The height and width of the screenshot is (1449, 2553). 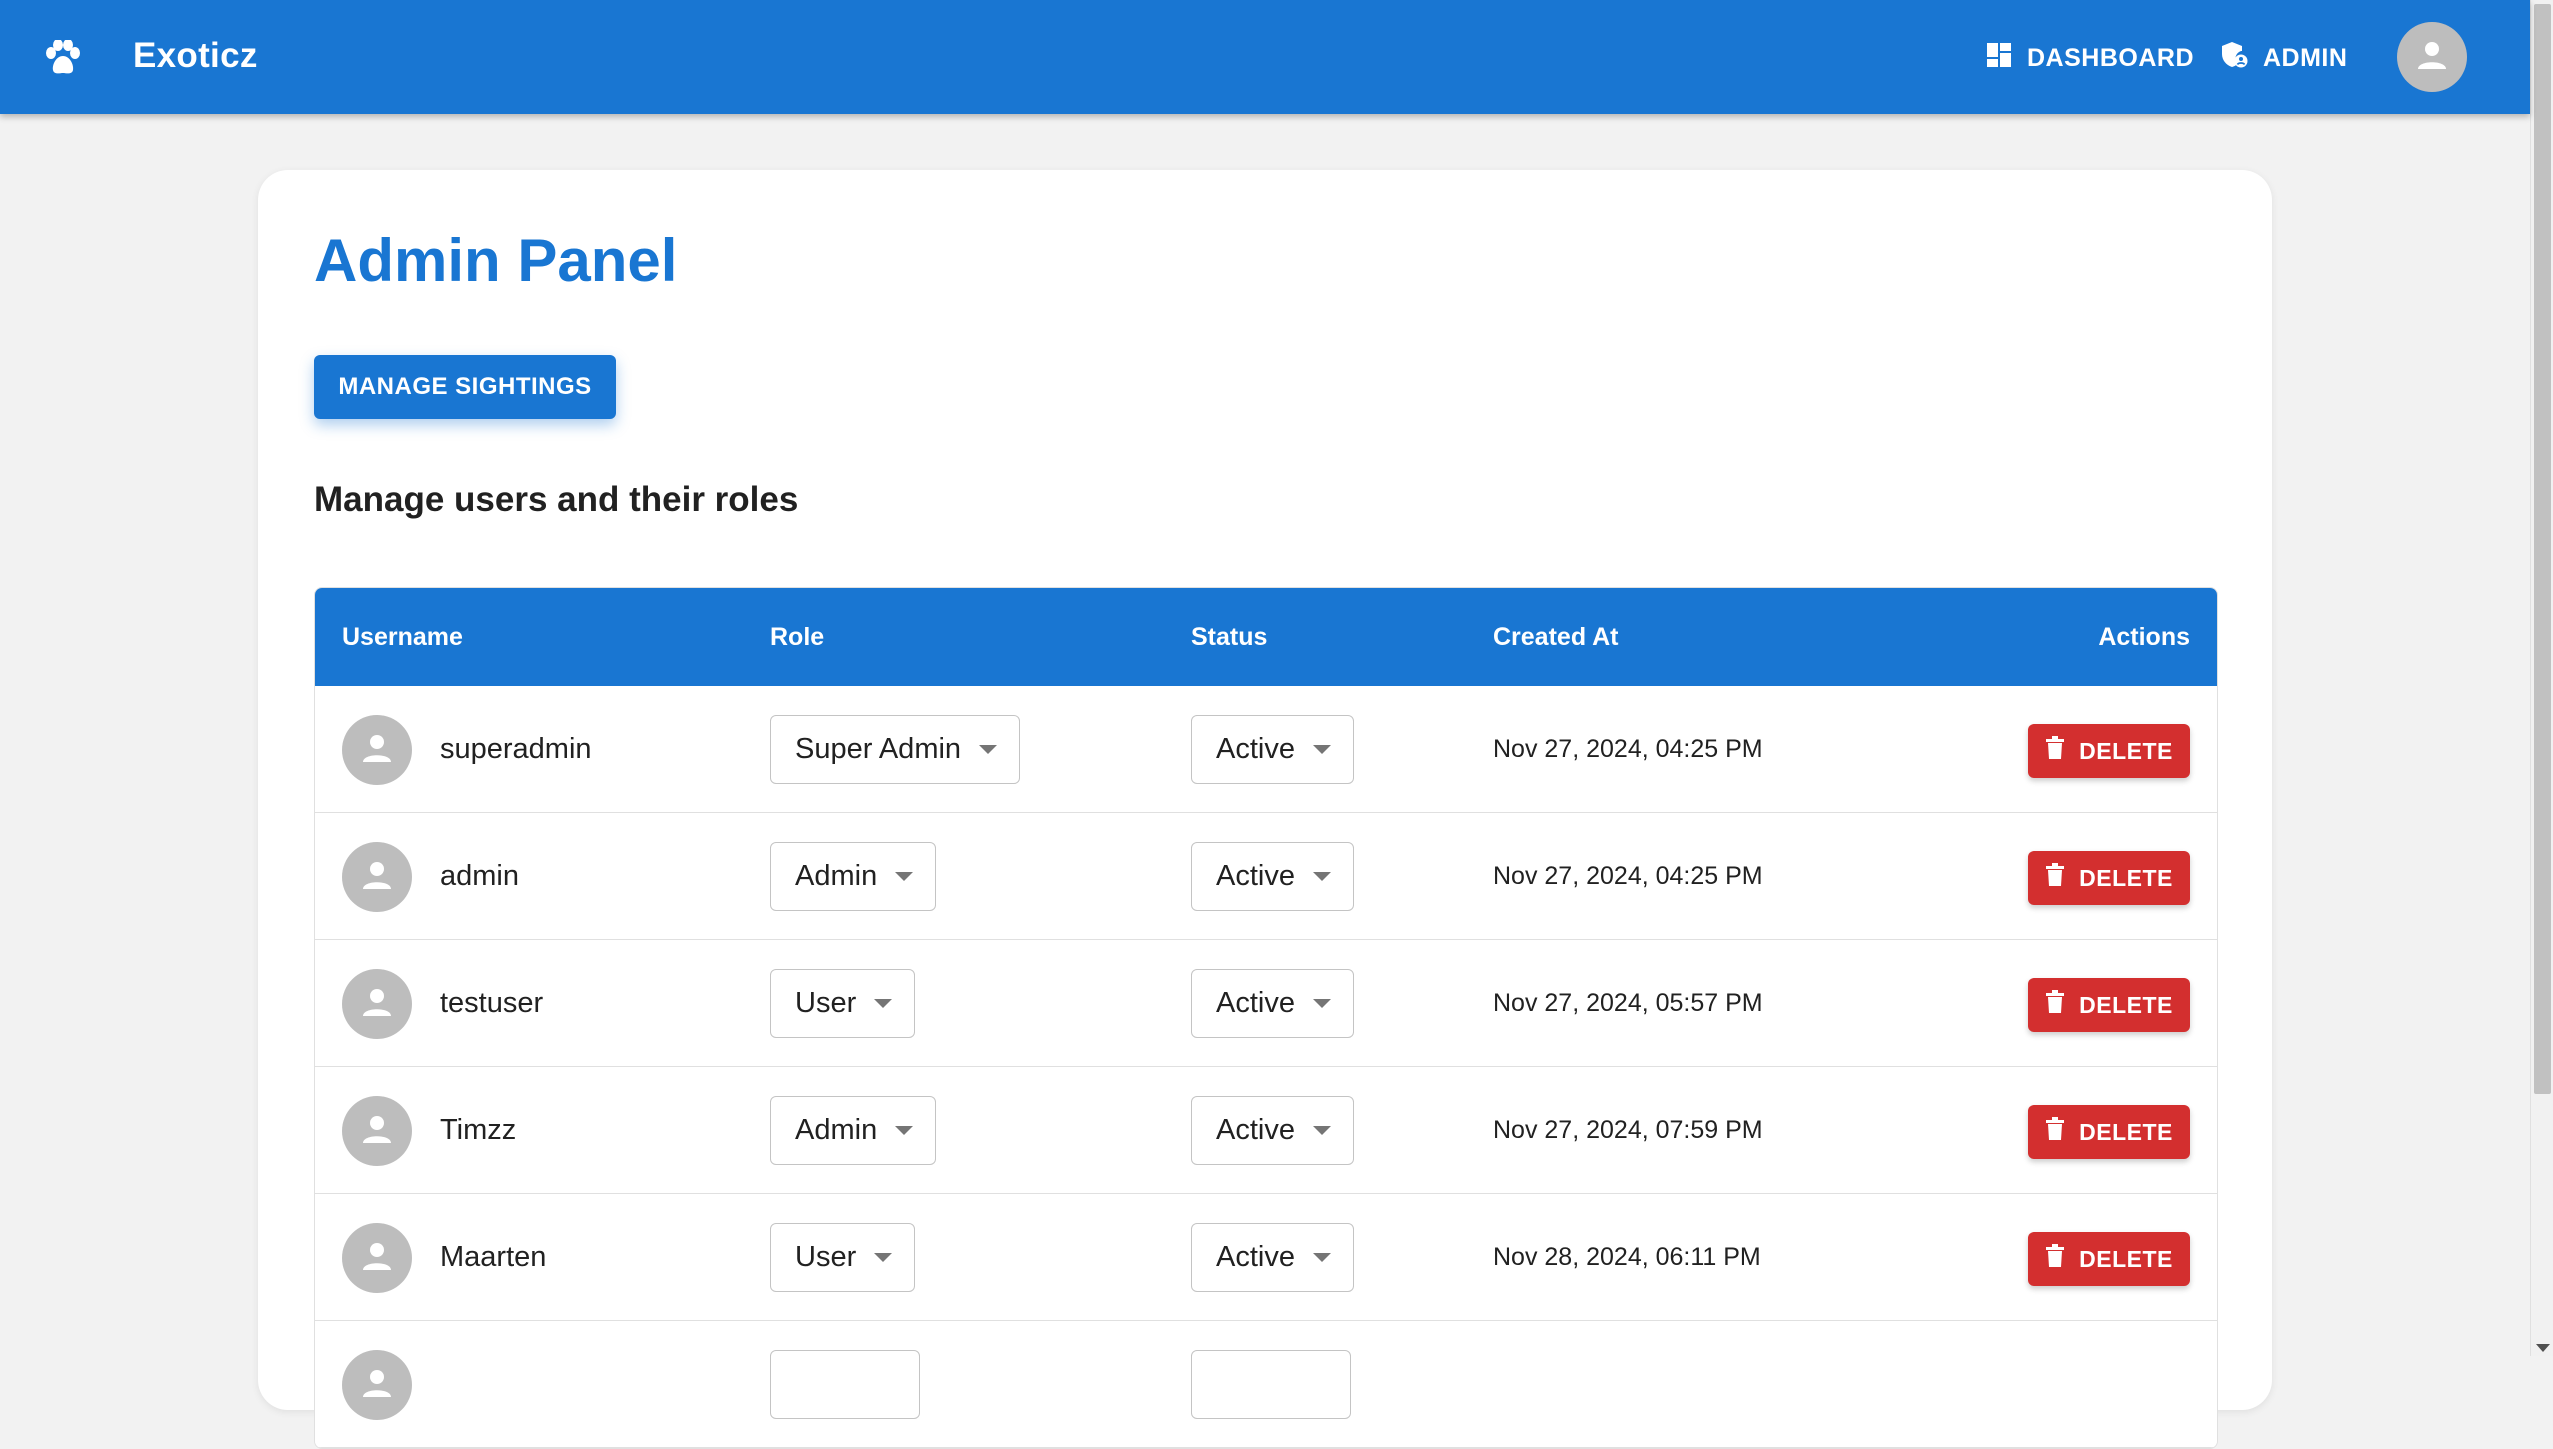 What do you see at coordinates (556, 499) in the screenshot?
I see `section-subtitle: Manage users and their roles` at bounding box center [556, 499].